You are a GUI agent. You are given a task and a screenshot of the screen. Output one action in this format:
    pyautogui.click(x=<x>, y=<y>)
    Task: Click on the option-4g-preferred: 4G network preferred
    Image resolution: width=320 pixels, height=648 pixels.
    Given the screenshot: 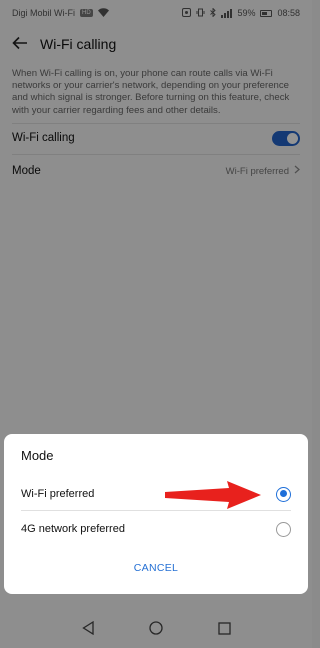 What is the action you would take?
    pyautogui.click(x=156, y=529)
    